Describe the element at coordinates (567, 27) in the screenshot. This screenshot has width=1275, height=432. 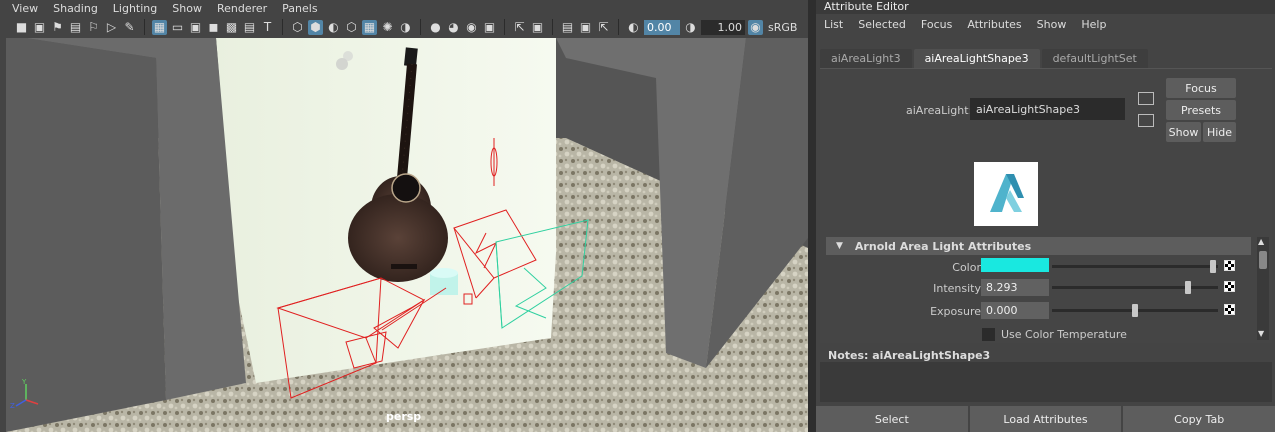
I see `xray-joints-icon: ▤` at that location.